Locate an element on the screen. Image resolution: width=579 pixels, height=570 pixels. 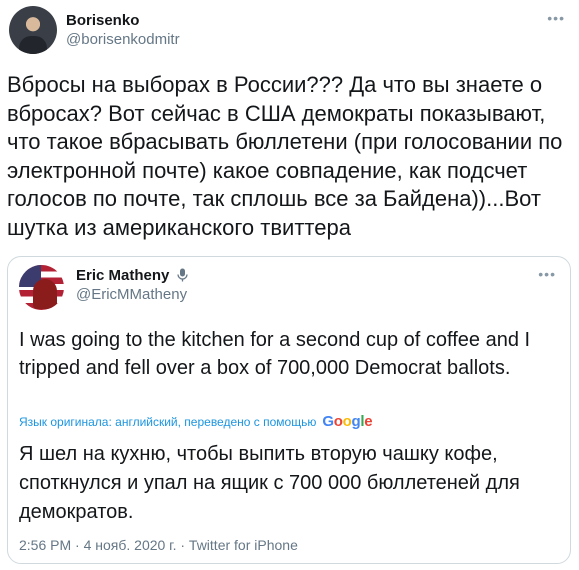
author-name: Borisenko is located at coordinates (102, 20).